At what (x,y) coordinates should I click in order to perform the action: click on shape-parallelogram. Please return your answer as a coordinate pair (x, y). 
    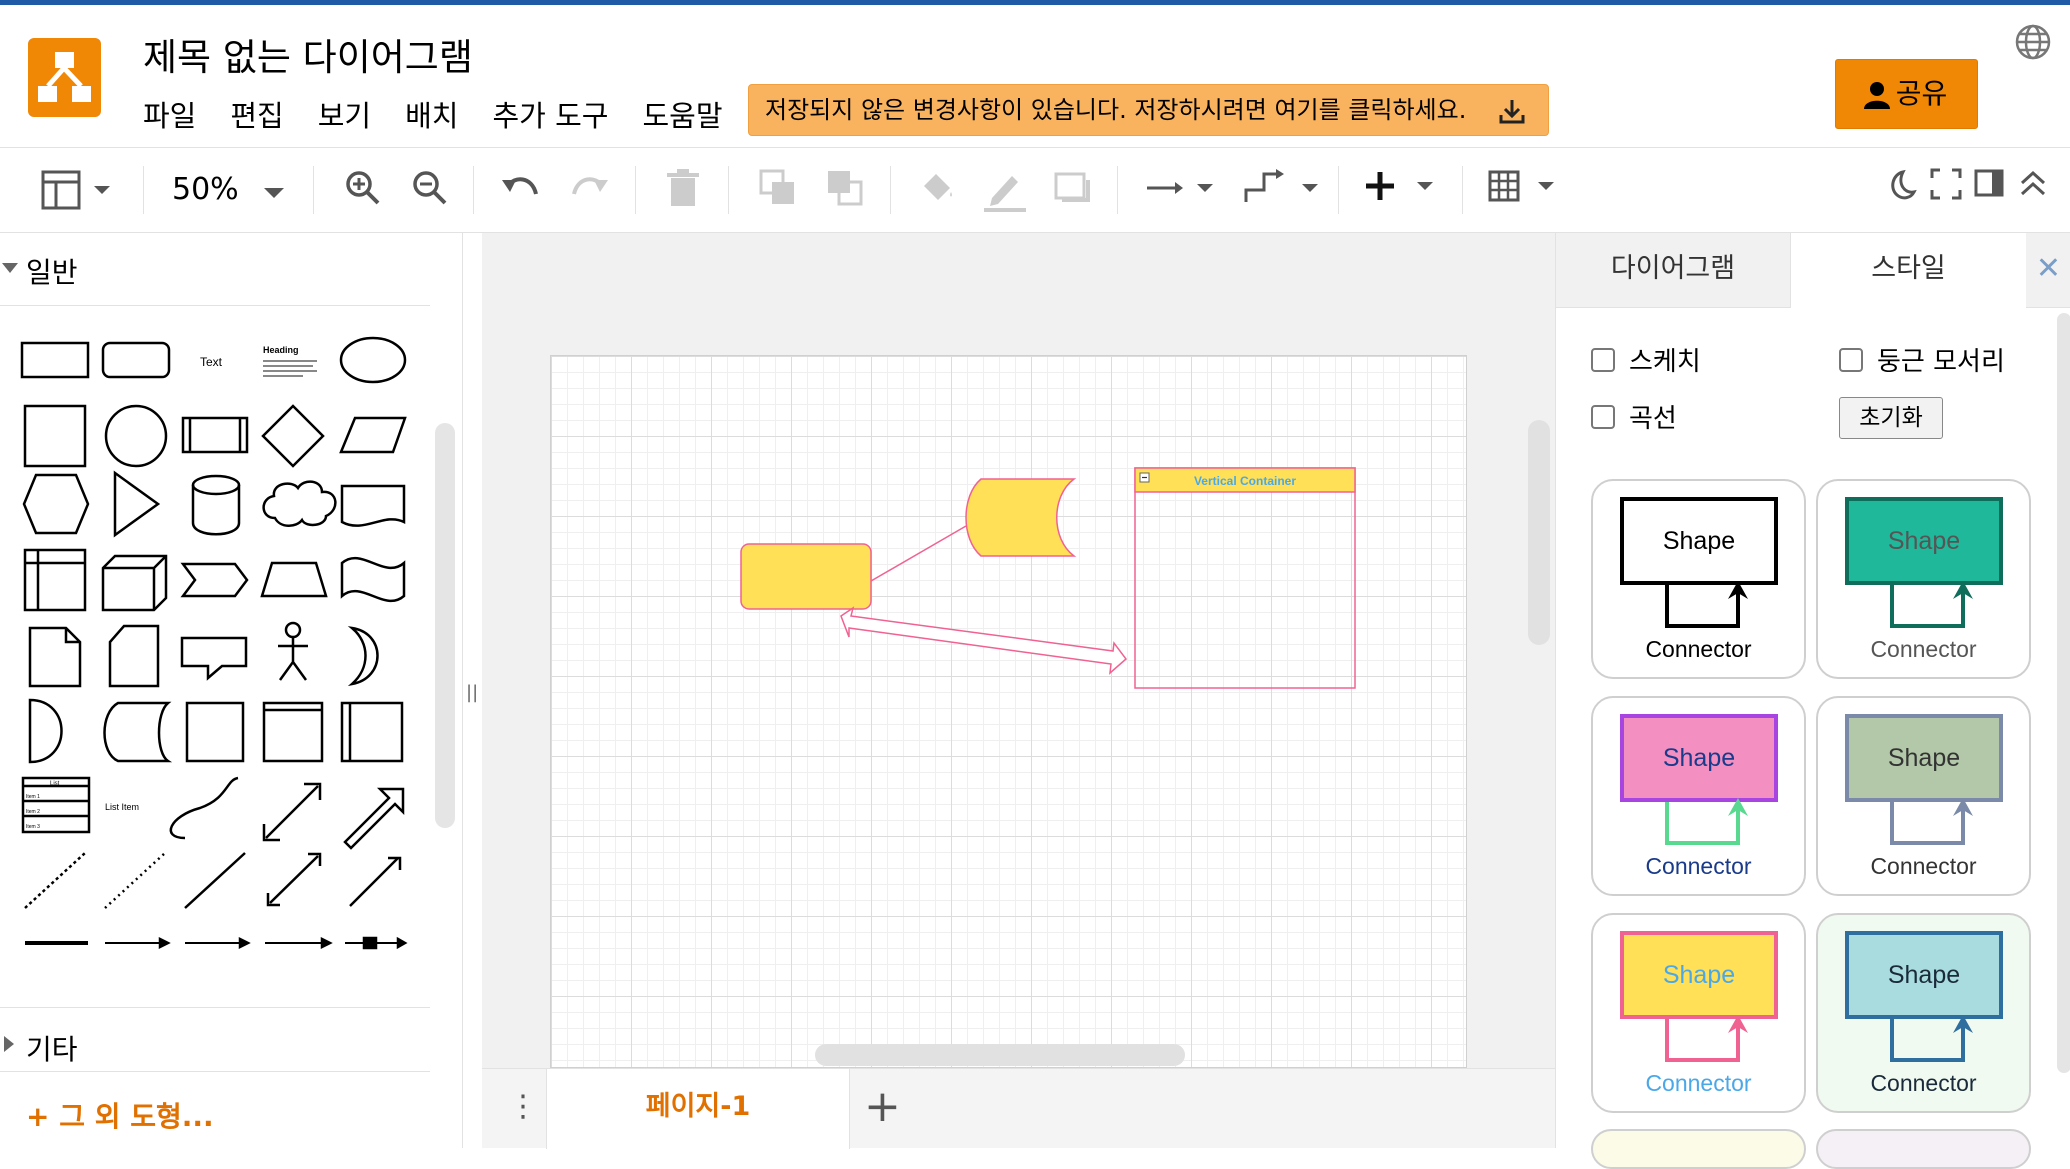
    Looking at the image, I should click on (373, 435).